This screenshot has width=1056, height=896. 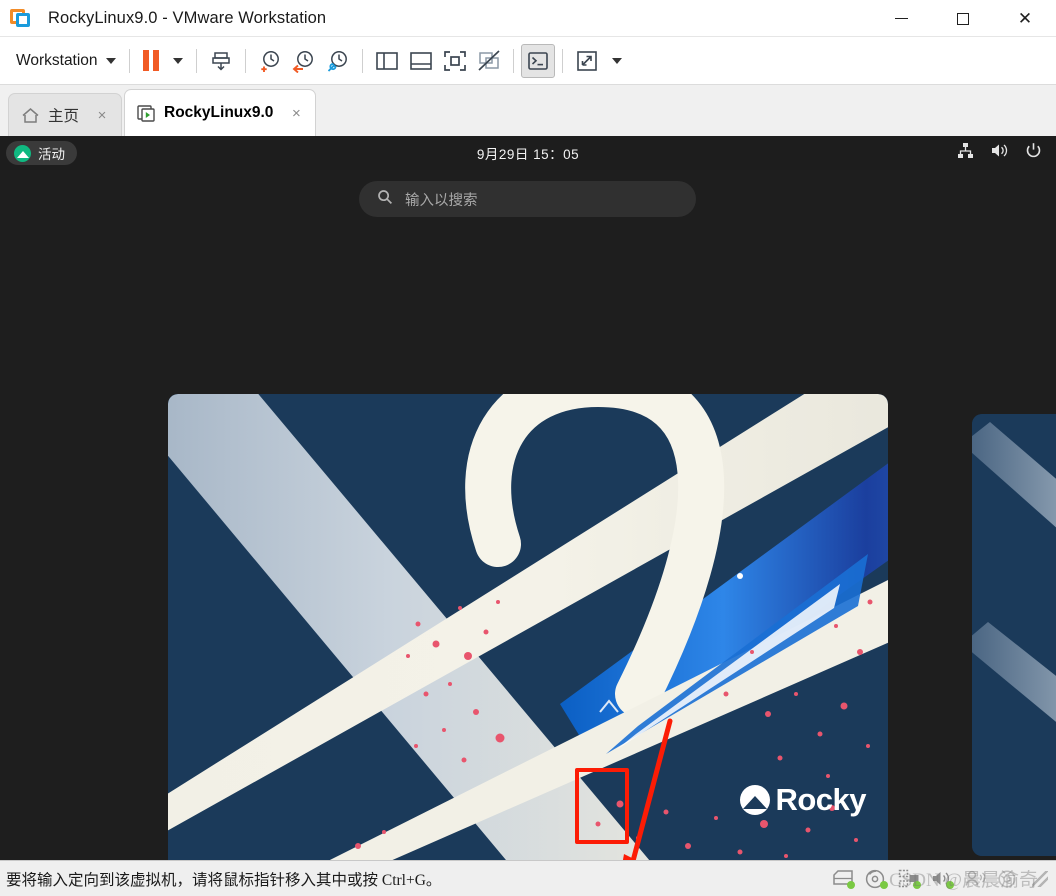 I want to click on gnome-system-indicators, so click(x=999, y=153).